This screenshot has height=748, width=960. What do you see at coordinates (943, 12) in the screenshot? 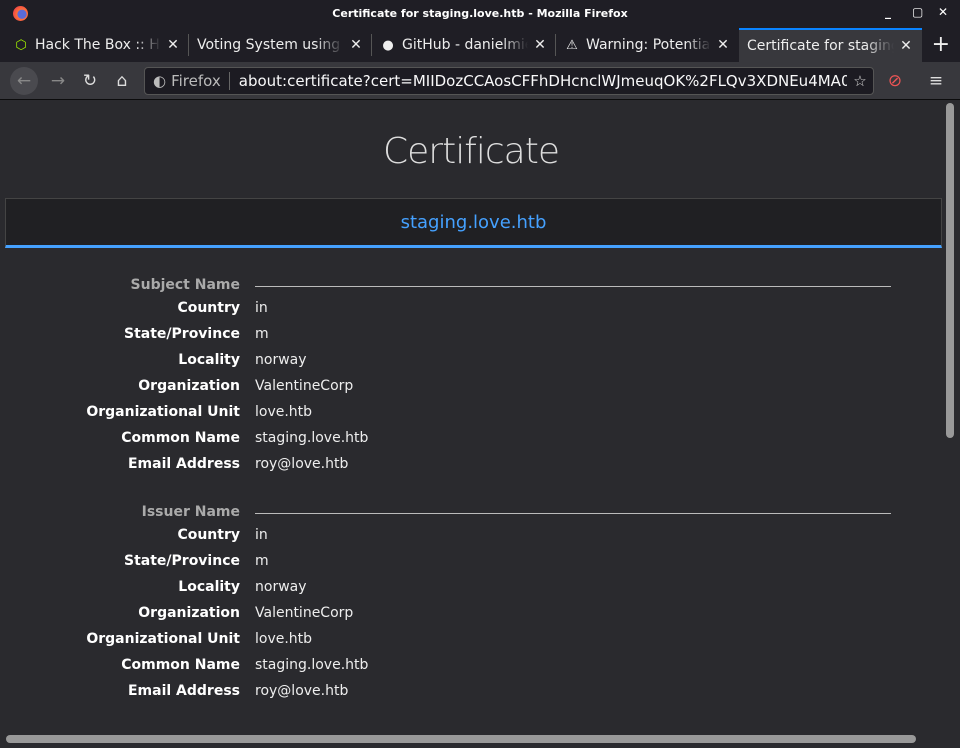
I see `close-window-icon: ✕` at bounding box center [943, 12].